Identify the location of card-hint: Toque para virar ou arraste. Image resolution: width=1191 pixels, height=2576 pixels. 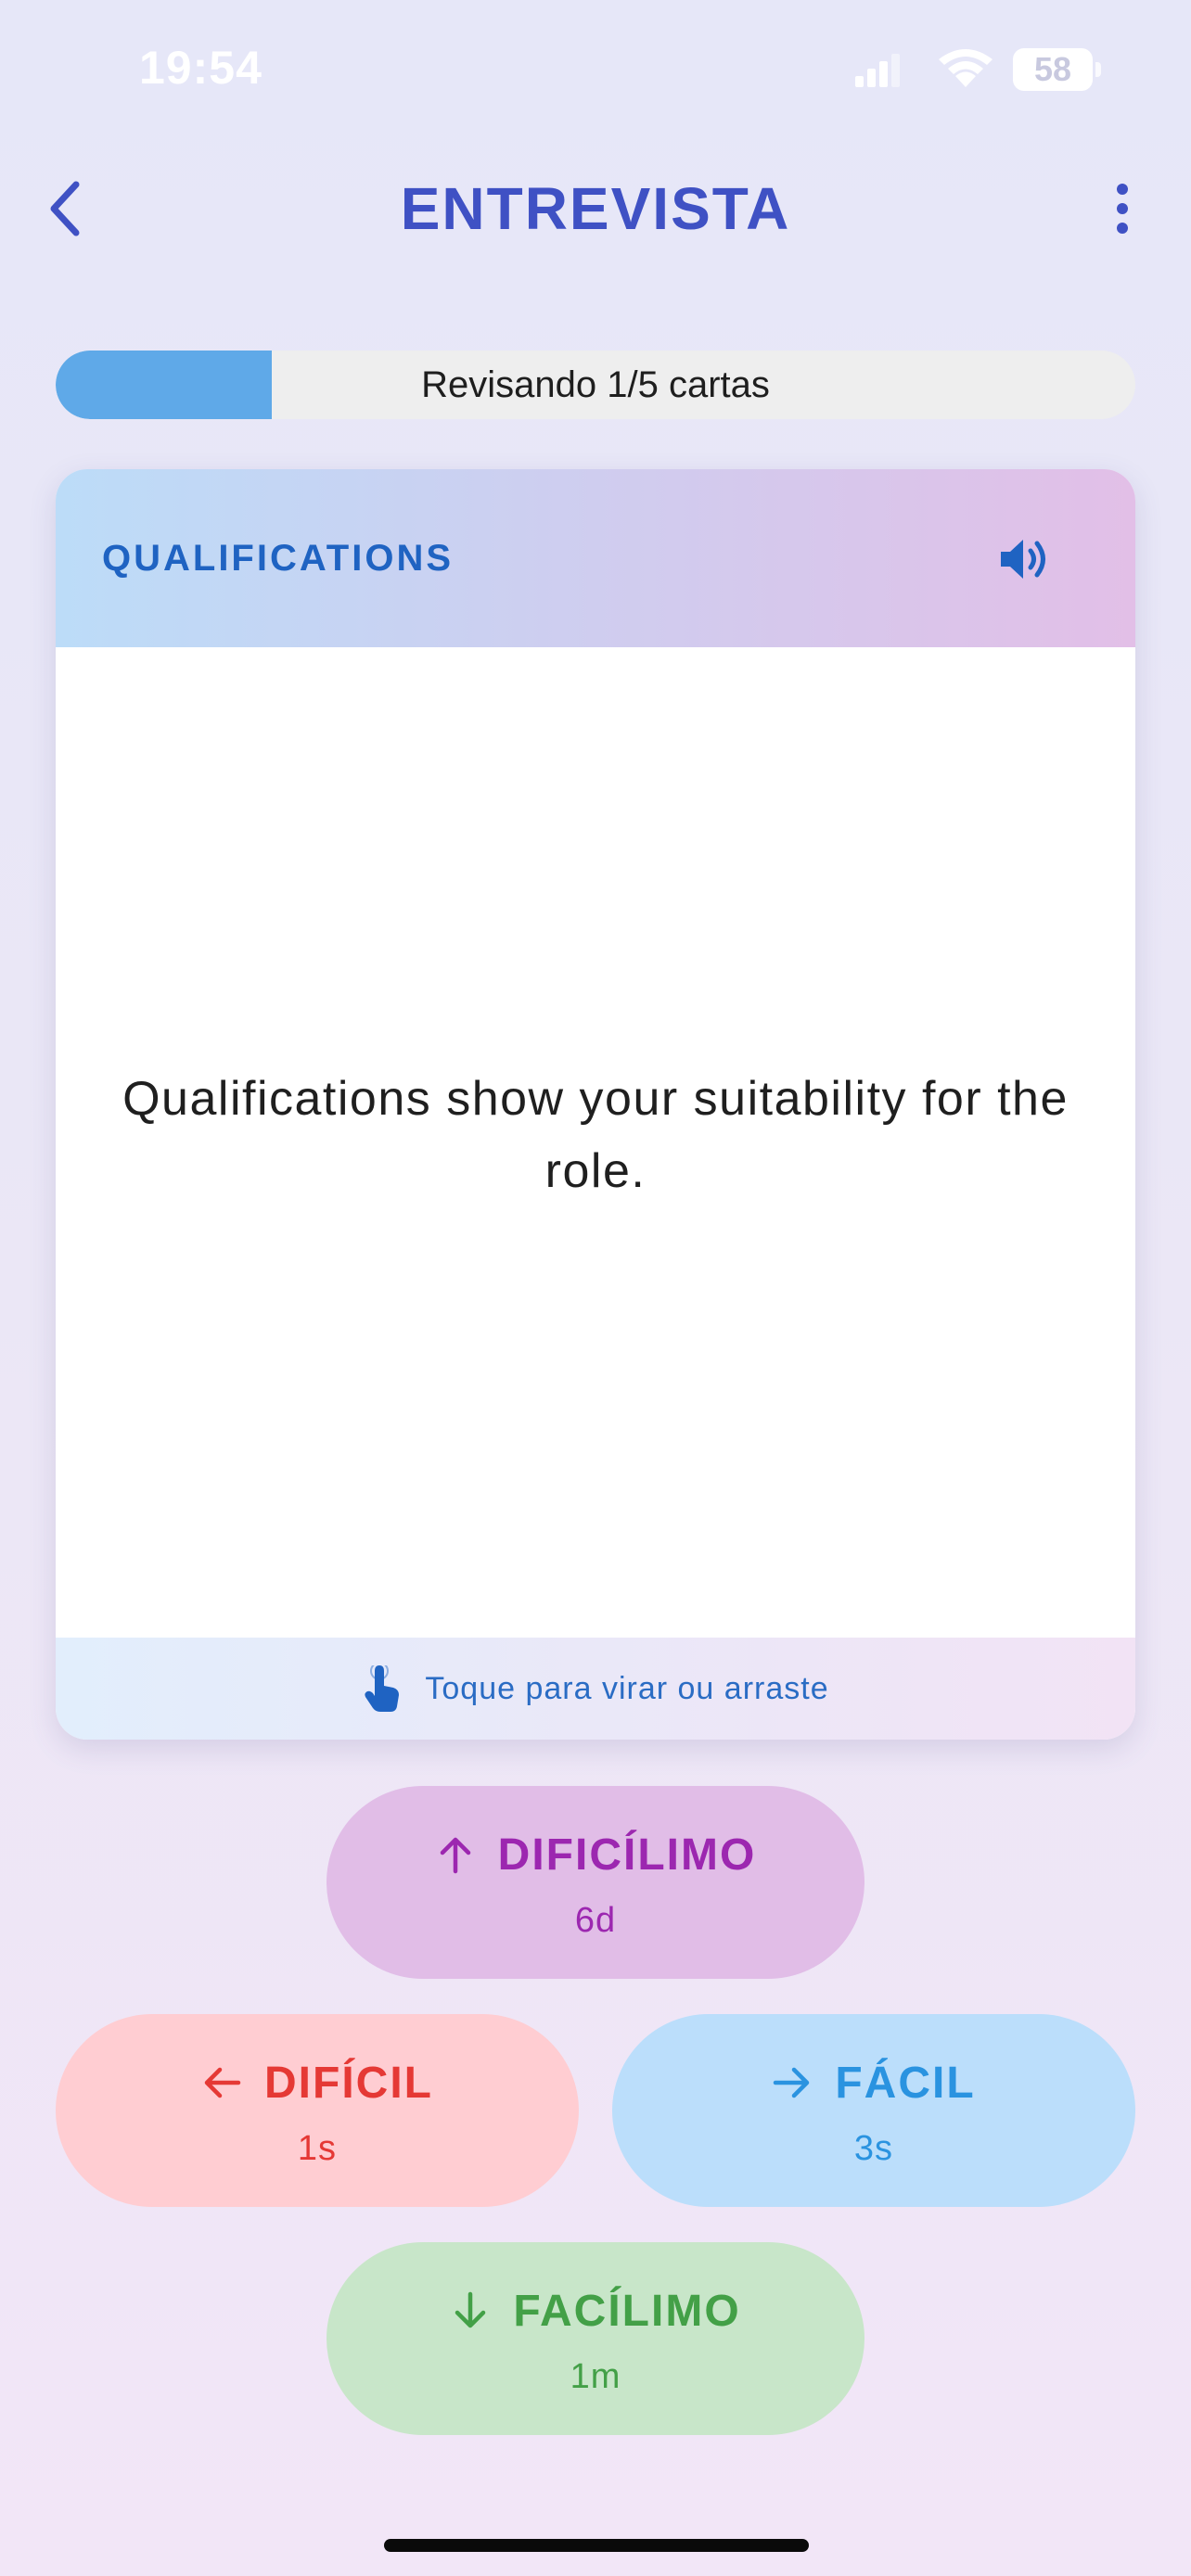
(627, 1688).